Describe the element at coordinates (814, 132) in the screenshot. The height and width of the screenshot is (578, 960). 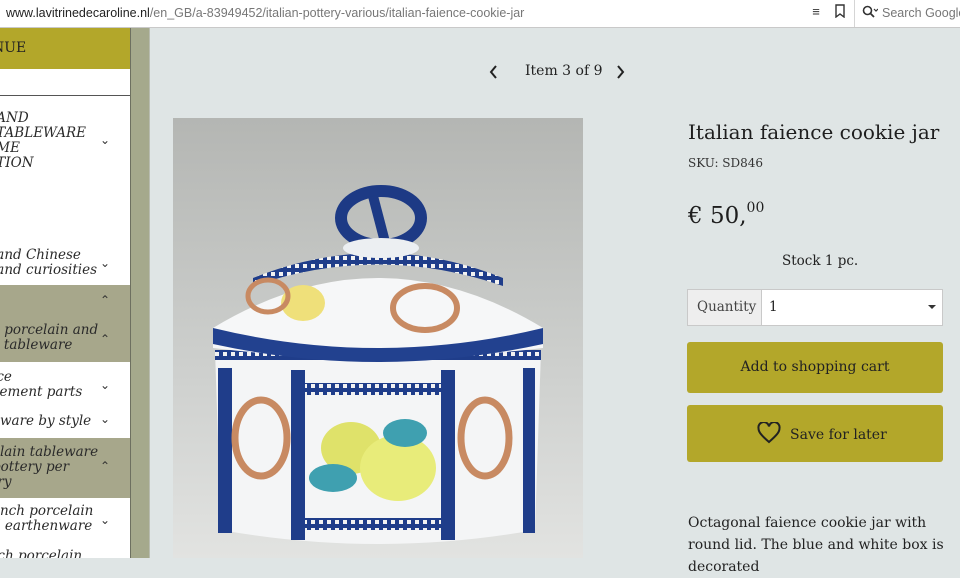
I see `product-title: Italian faience cookie jar` at that location.